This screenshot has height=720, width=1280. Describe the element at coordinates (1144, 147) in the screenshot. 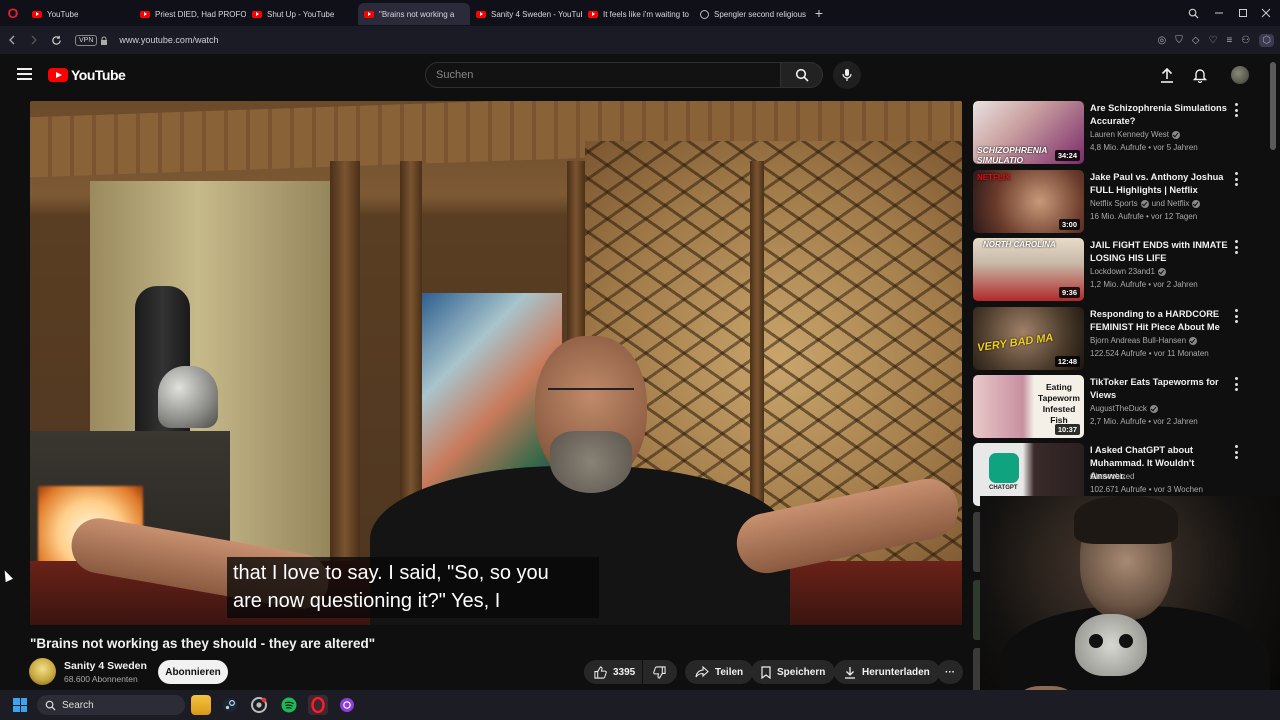

I see `recommendation-meta: 4,8 Mio. Aufrufe • vor 5 Jahren` at that location.